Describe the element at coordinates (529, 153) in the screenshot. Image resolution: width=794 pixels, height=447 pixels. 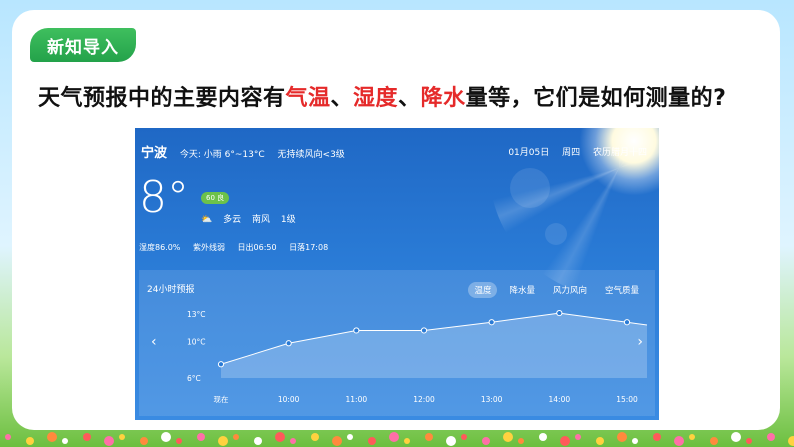
I see `date: 01月05日` at that location.